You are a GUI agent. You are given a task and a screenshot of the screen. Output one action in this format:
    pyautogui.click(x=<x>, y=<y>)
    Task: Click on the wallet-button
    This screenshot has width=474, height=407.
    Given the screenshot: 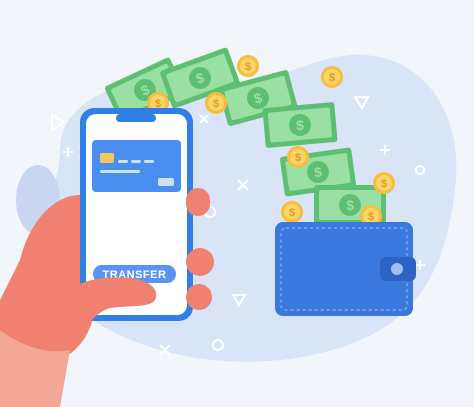 What is the action you would take?
    pyautogui.click(x=397, y=269)
    